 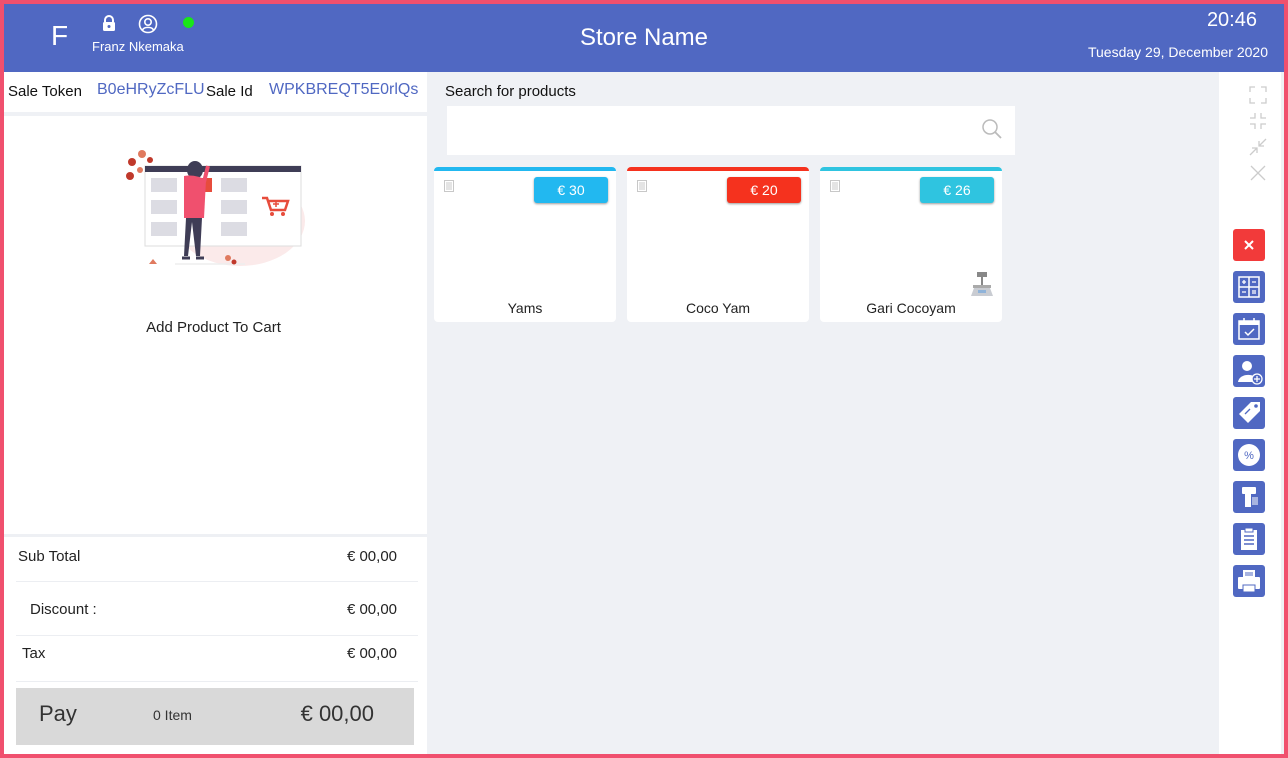 What do you see at coordinates (911, 308) in the screenshot?
I see `product-name: Gari Cocoyam` at bounding box center [911, 308].